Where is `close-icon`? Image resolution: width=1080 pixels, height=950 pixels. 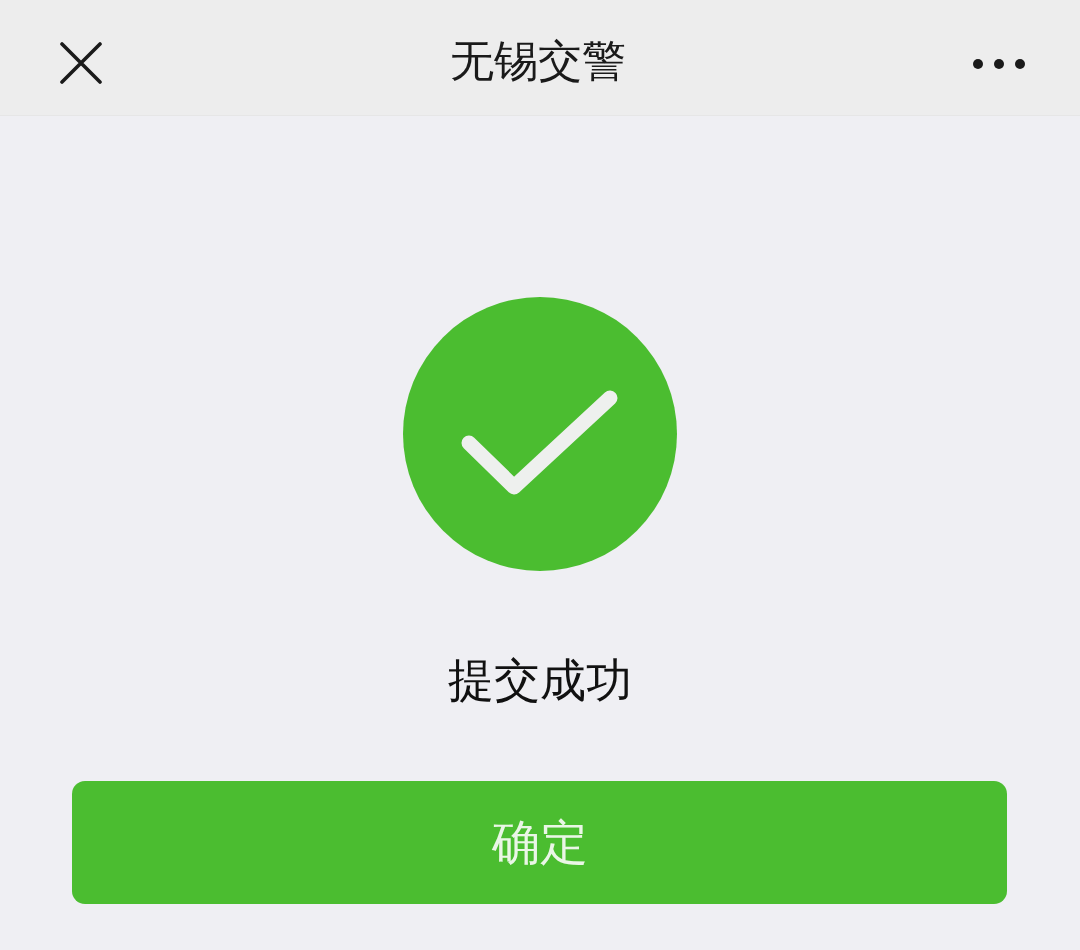
close-icon is located at coordinates (81, 62).